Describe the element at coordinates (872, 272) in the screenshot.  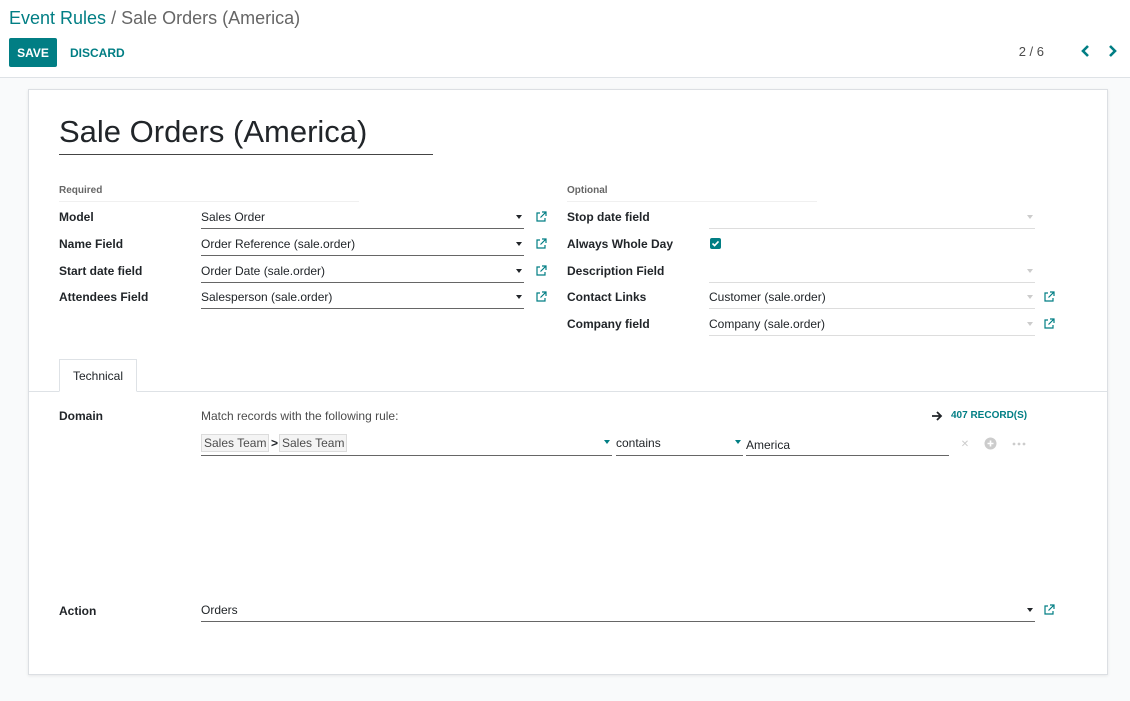
I see `description-field` at that location.